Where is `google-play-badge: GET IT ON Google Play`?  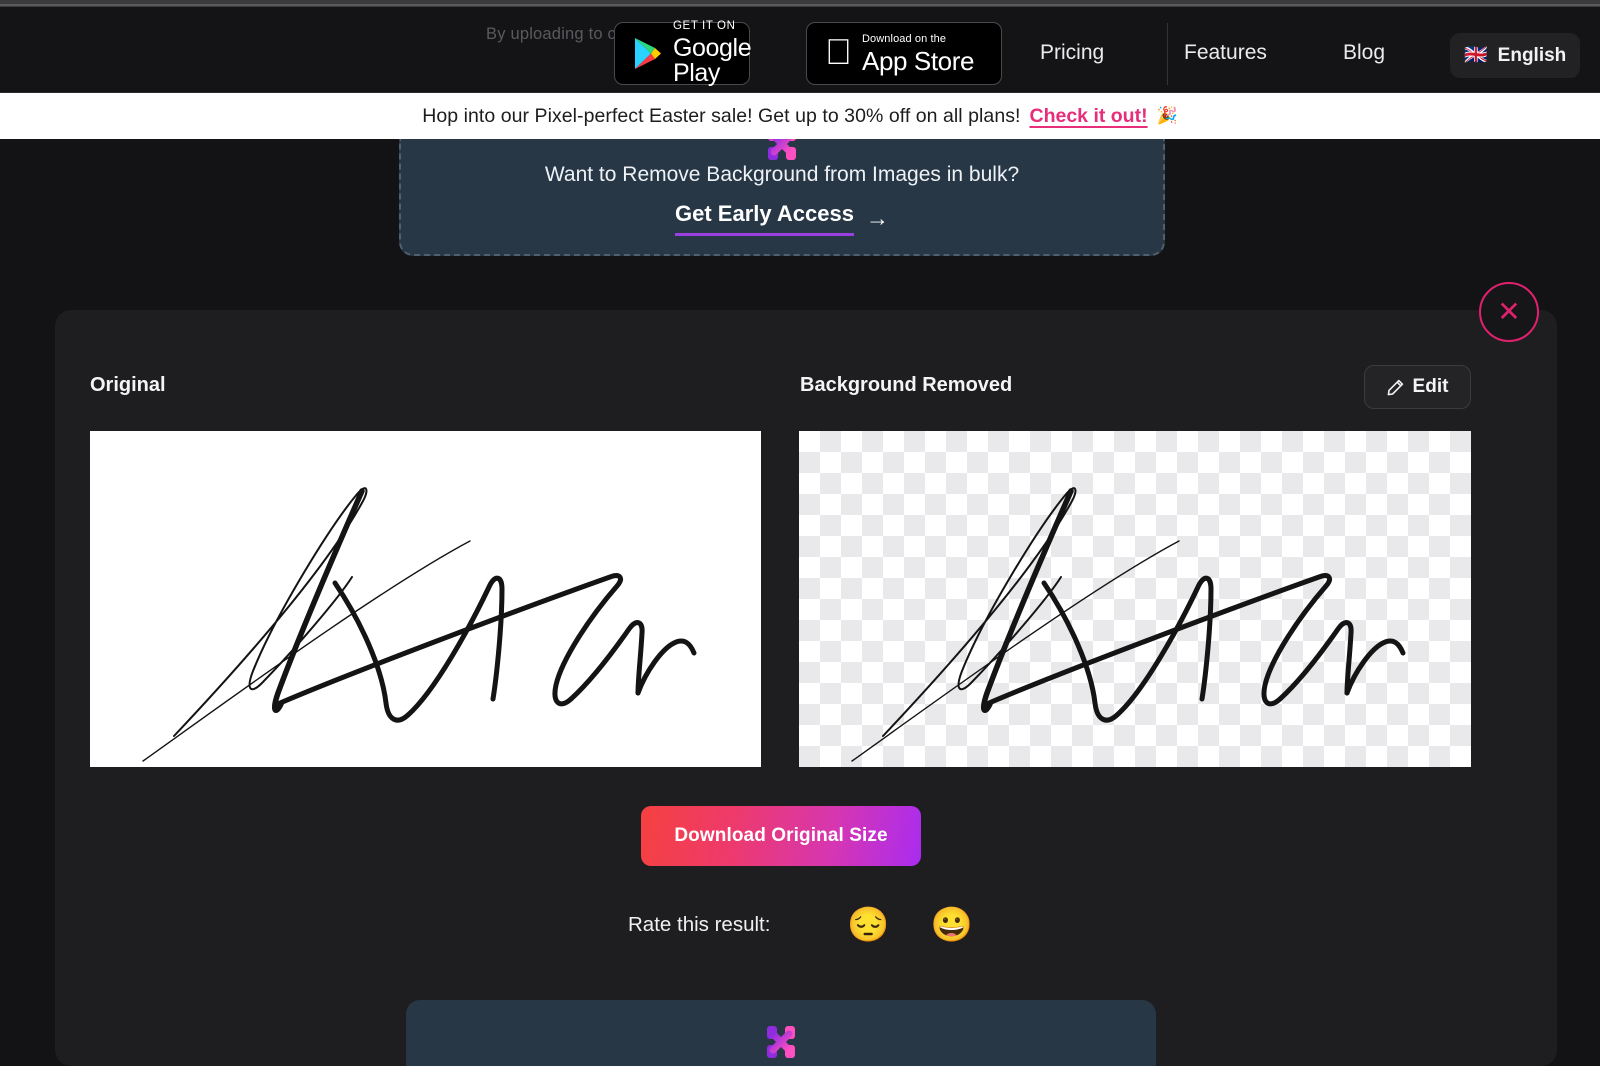
google-play-badge: GET IT ON Google Play is located at coordinates (683, 53).